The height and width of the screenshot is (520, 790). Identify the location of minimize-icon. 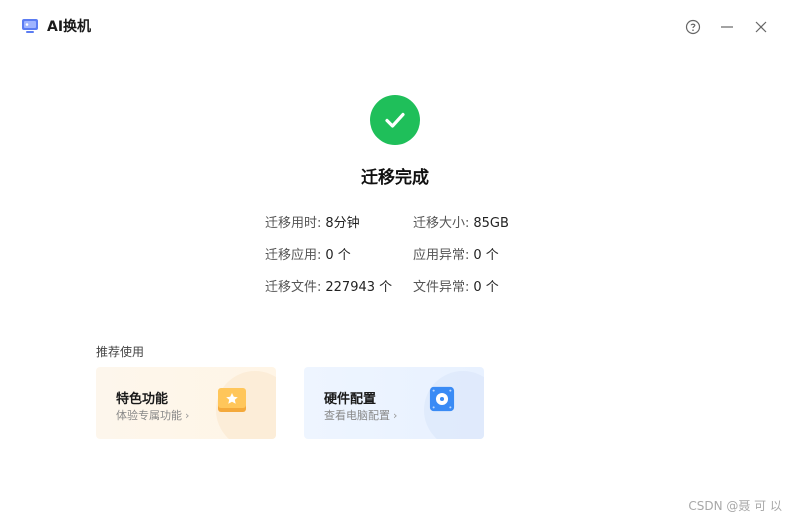
(727, 27).